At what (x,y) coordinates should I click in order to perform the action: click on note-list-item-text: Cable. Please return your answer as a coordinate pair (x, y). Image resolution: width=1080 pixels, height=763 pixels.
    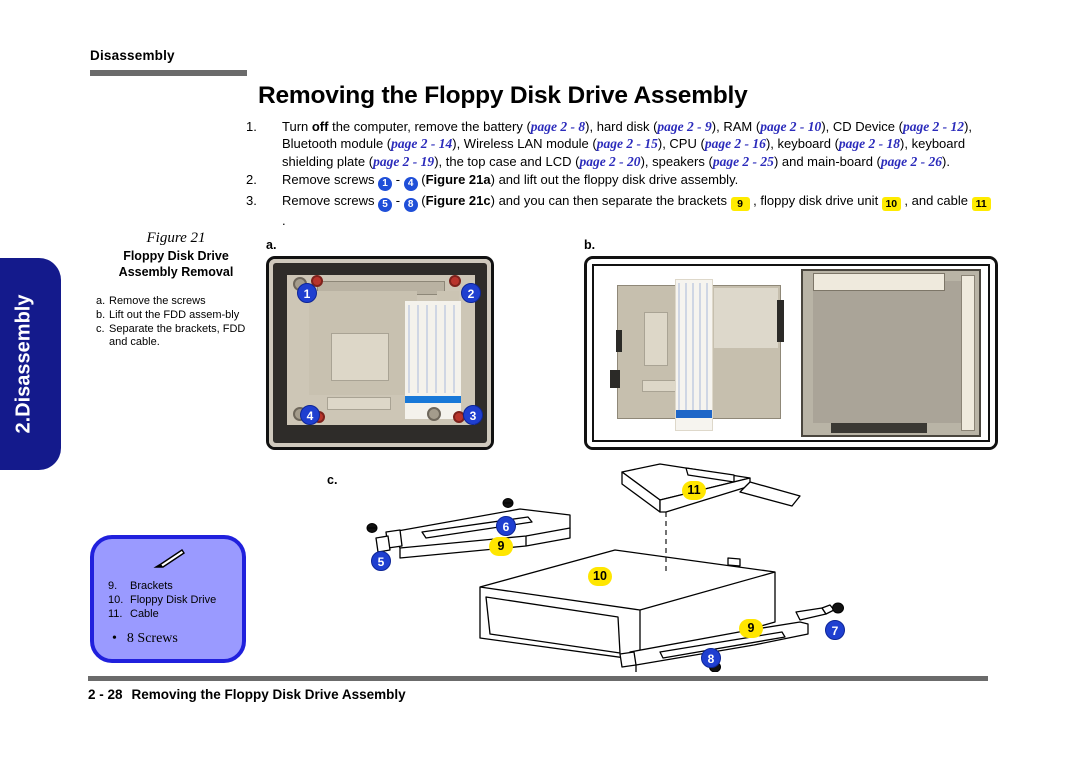
    Looking at the image, I should click on (144, 614).